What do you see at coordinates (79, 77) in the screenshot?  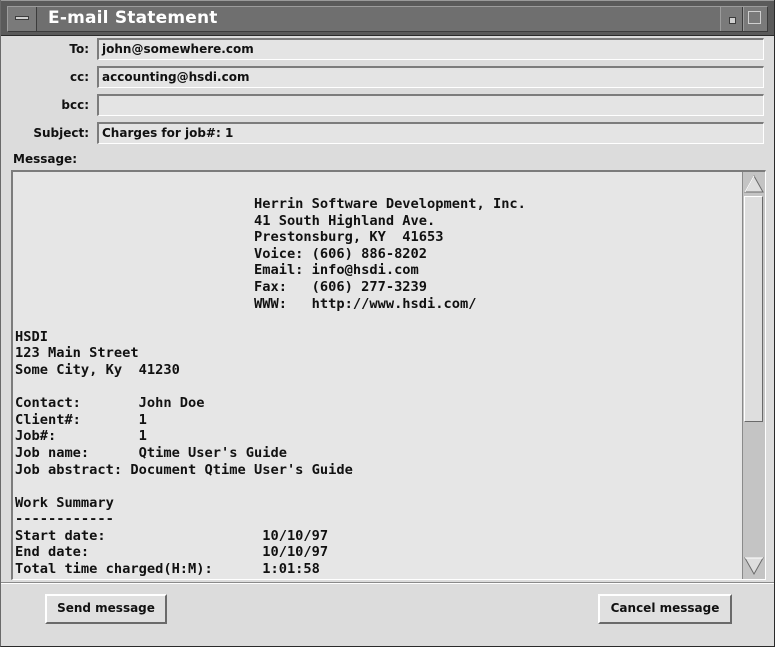 I see `cc-label: cc:` at bounding box center [79, 77].